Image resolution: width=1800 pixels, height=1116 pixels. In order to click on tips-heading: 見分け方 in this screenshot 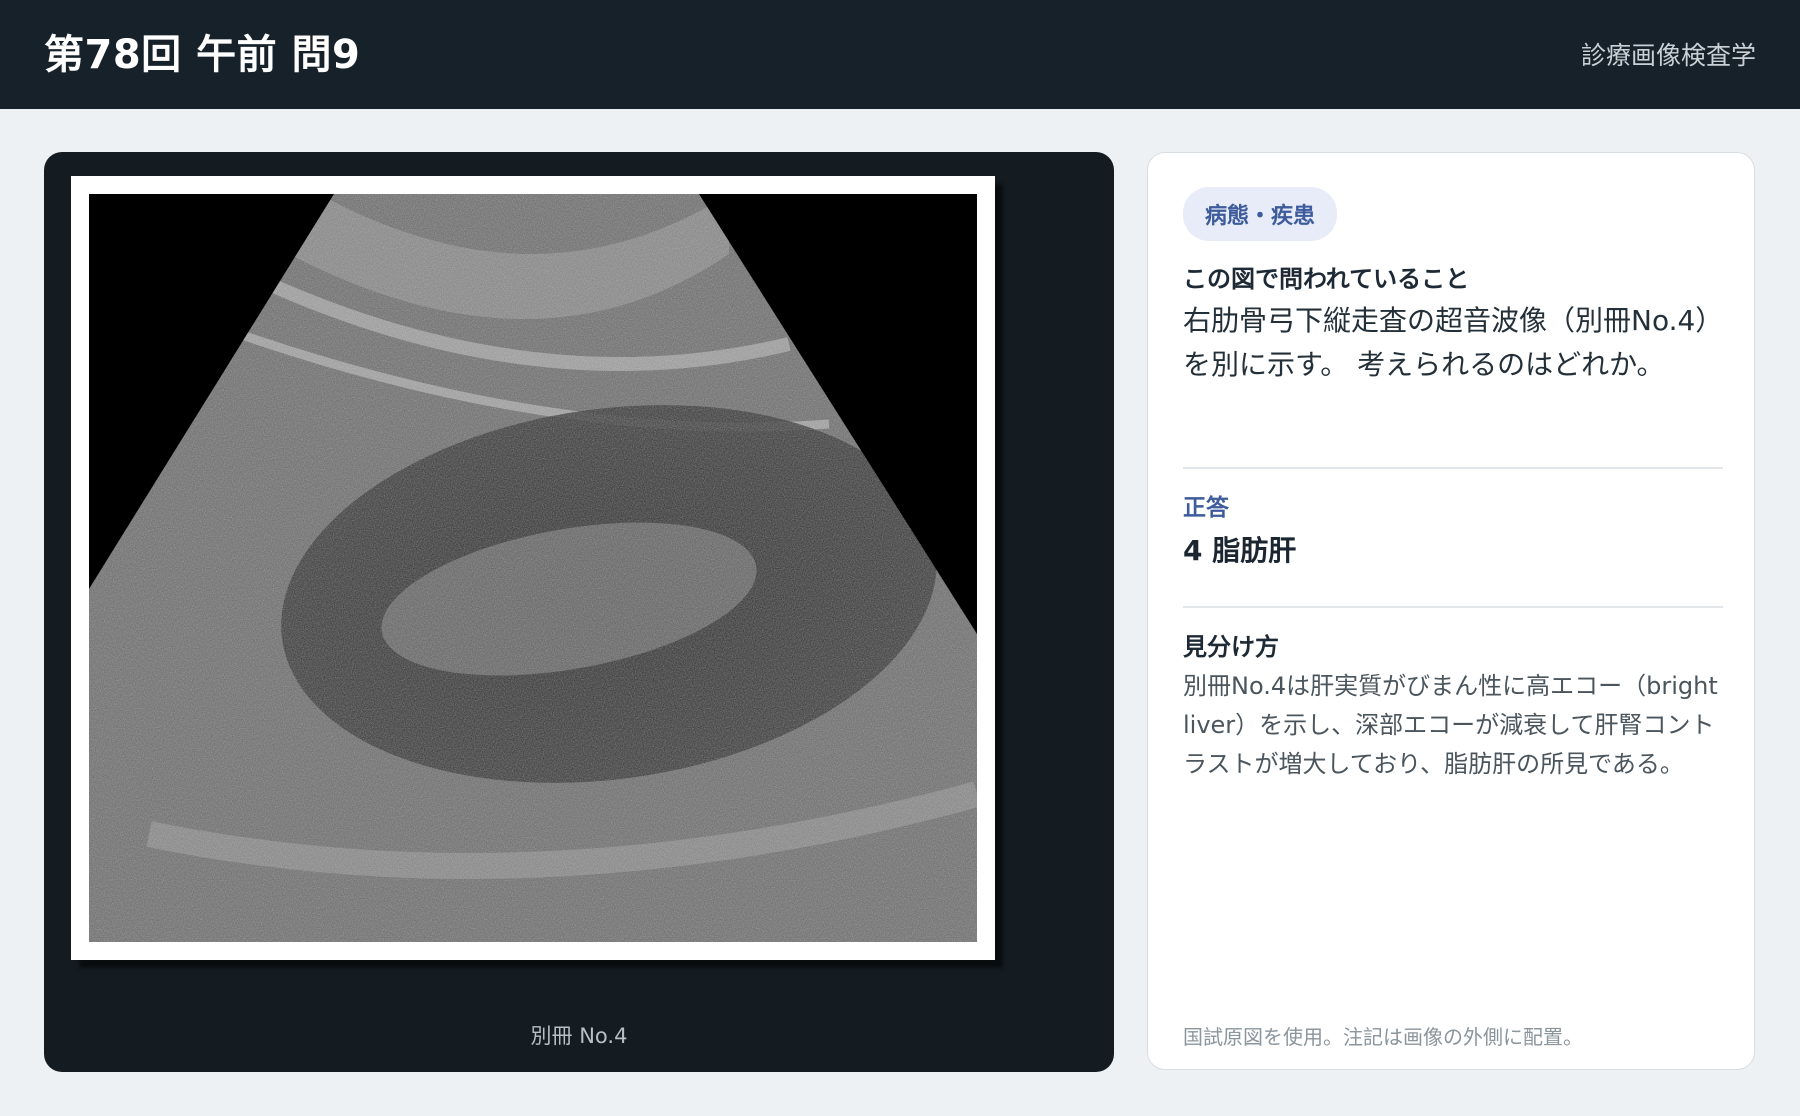, I will do `click(1231, 647)`.